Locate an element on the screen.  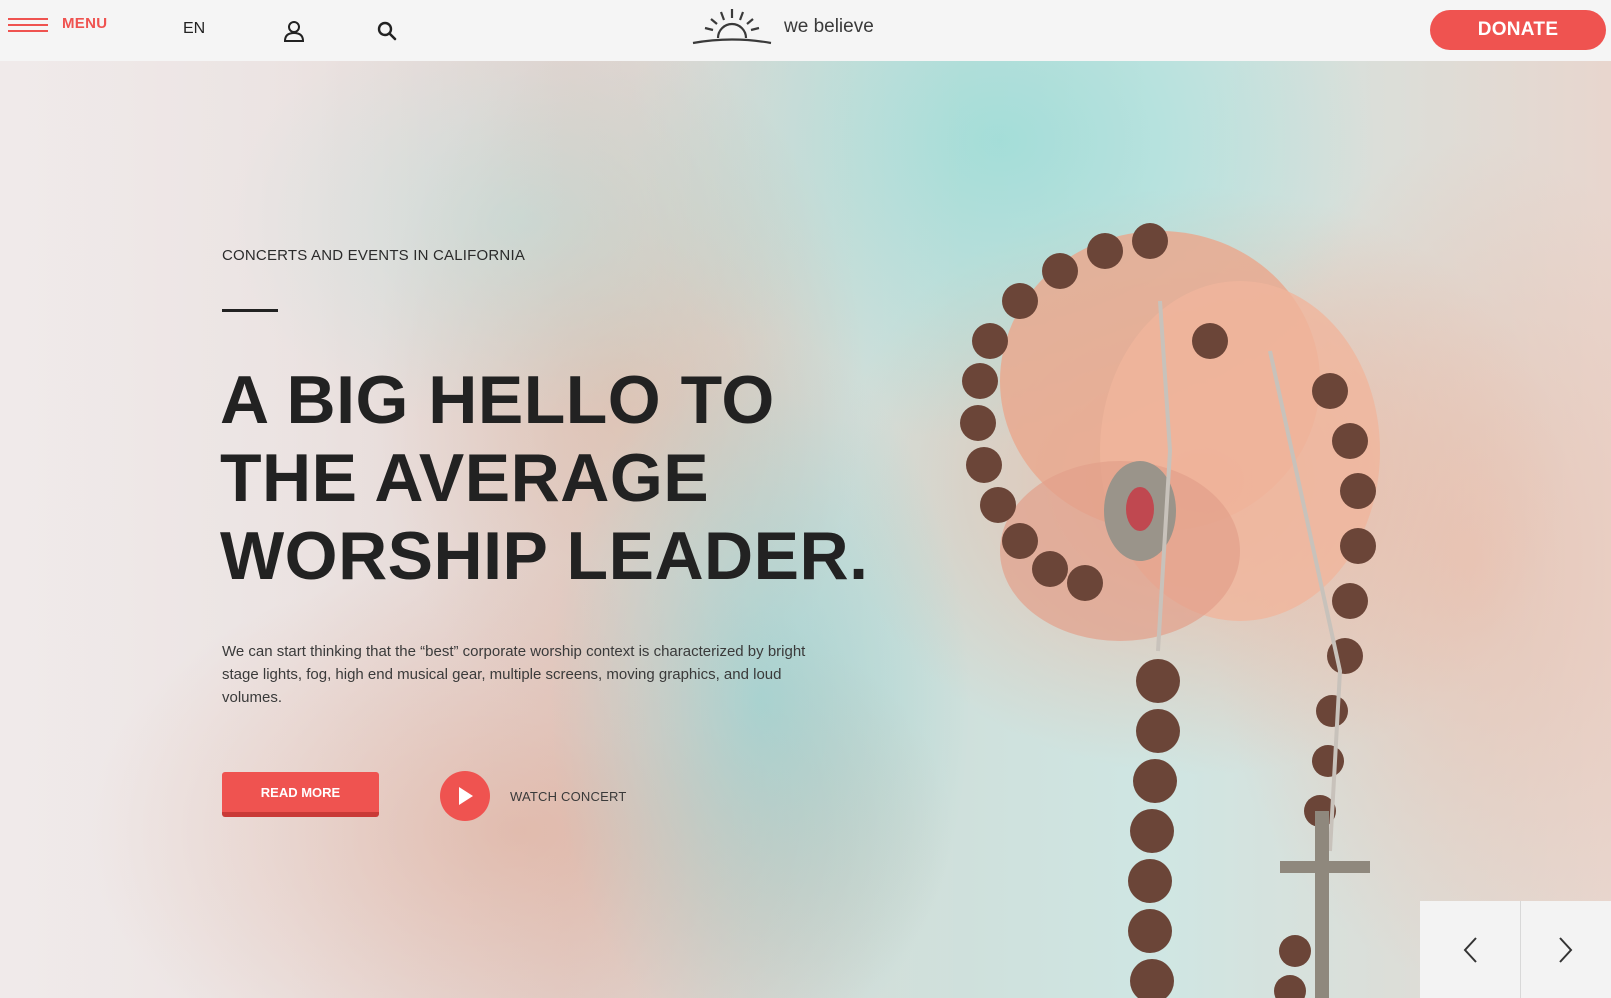
slider-navigation is located at coordinates (1515, 949).